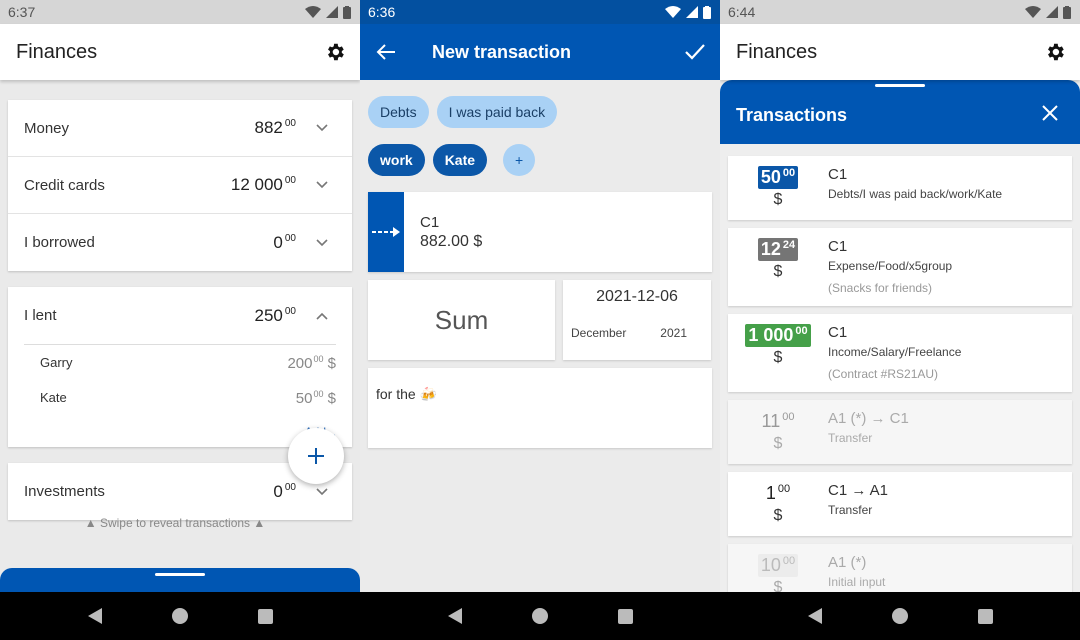  Describe the element at coordinates (673, 333) in the screenshot. I see `date-year: 2021` at that location.